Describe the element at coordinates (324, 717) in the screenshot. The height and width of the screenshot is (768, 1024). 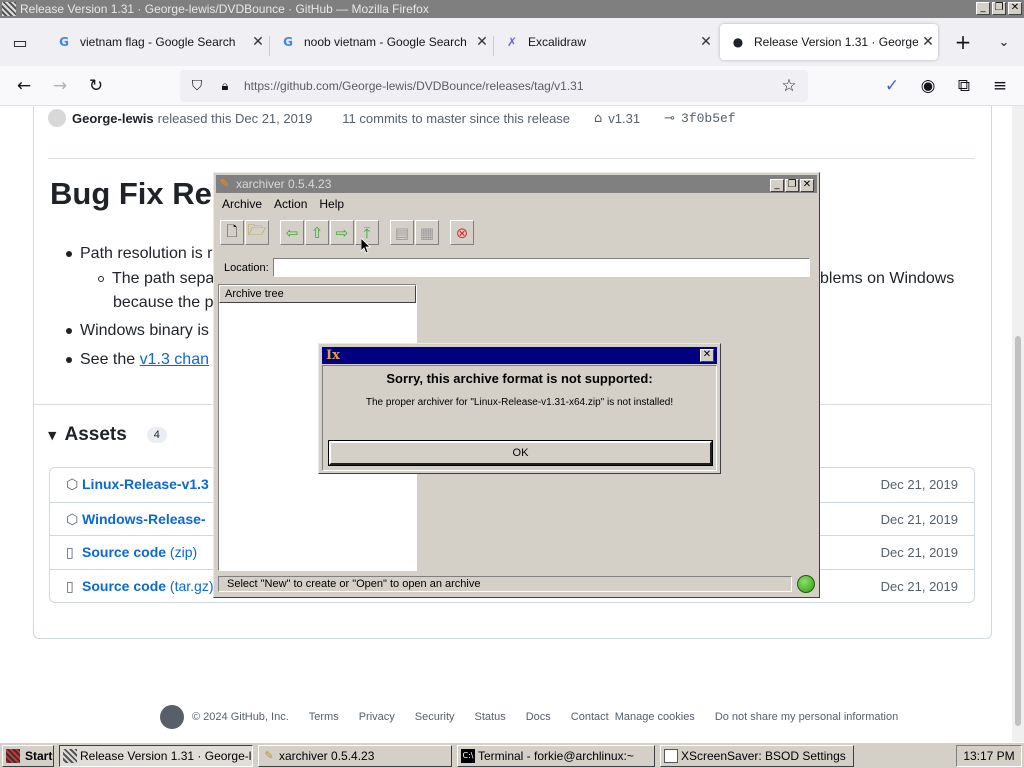
I see `footer-link-terms: Terms` at that location.